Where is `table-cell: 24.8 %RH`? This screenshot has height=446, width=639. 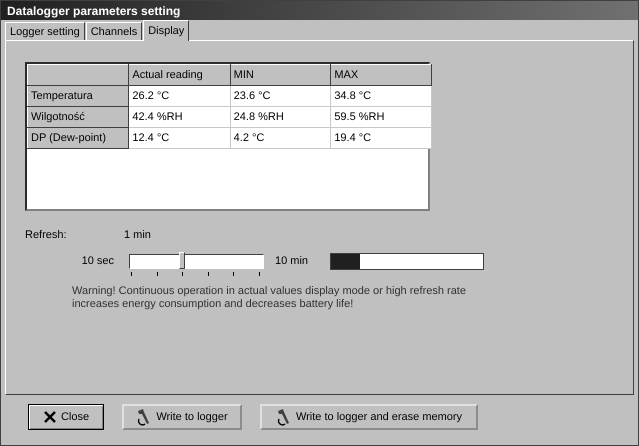
table-cell: 24.8 %RH is located at coordinates (280, 117).